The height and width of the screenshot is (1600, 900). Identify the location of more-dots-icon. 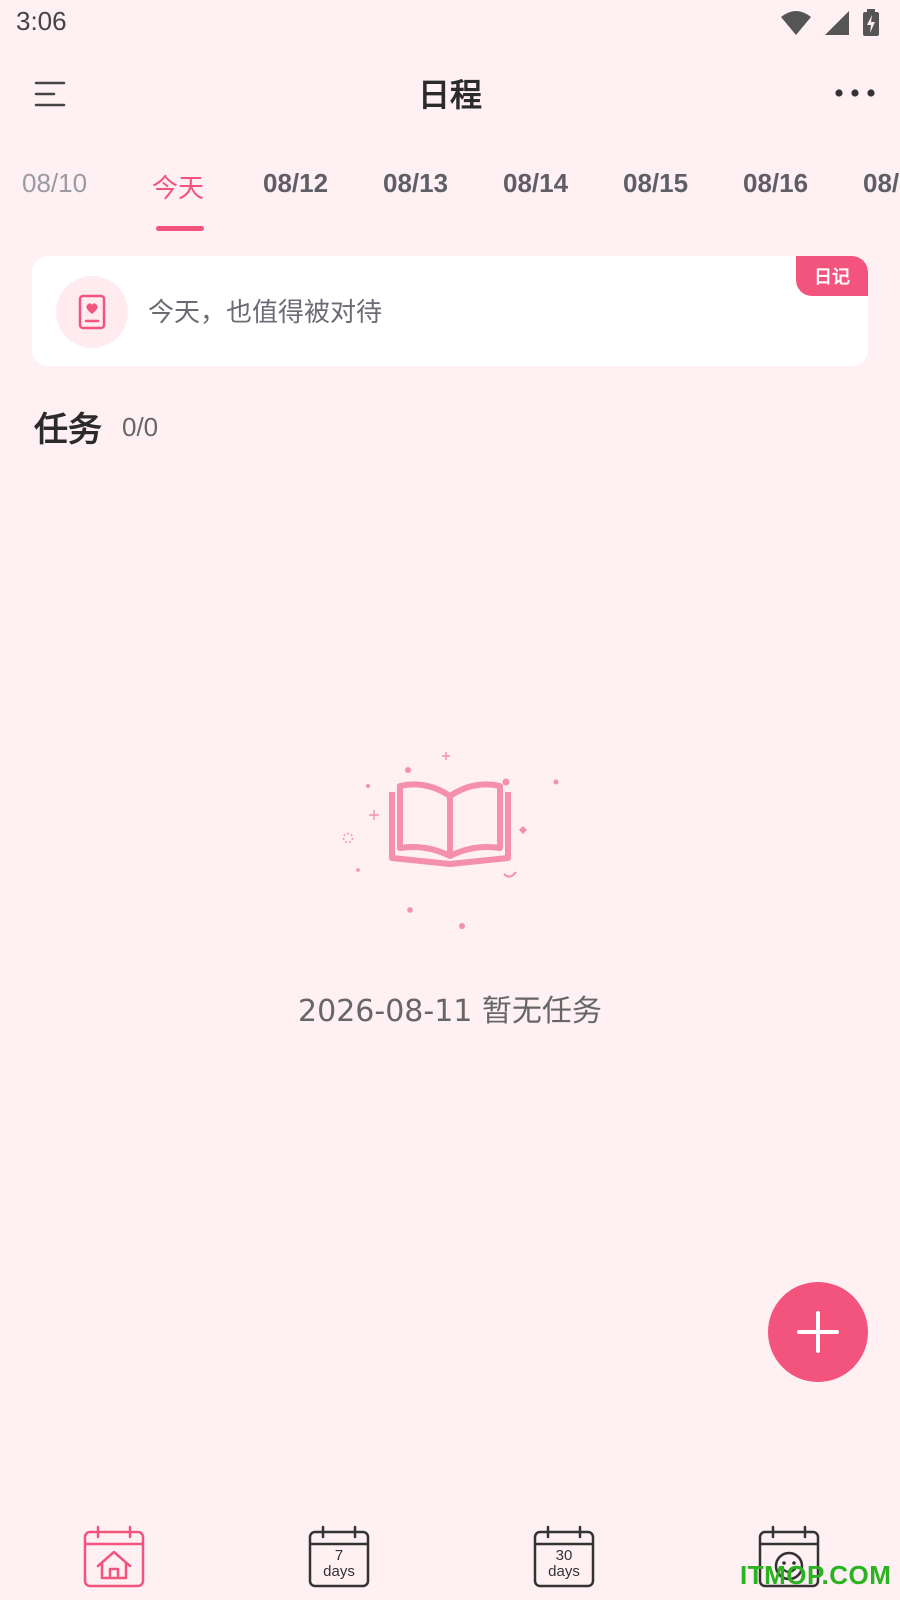
(855, 93).